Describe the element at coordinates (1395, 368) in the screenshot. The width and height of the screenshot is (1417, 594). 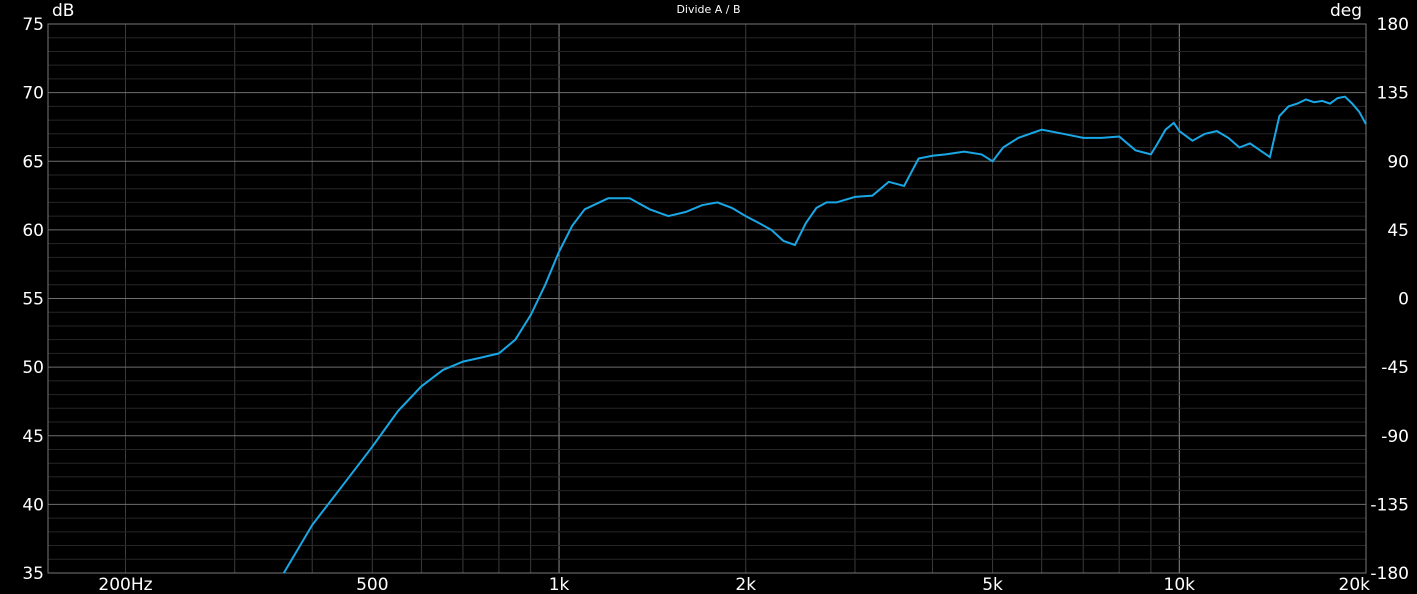
I see `right-tick-label: -45` at that location.